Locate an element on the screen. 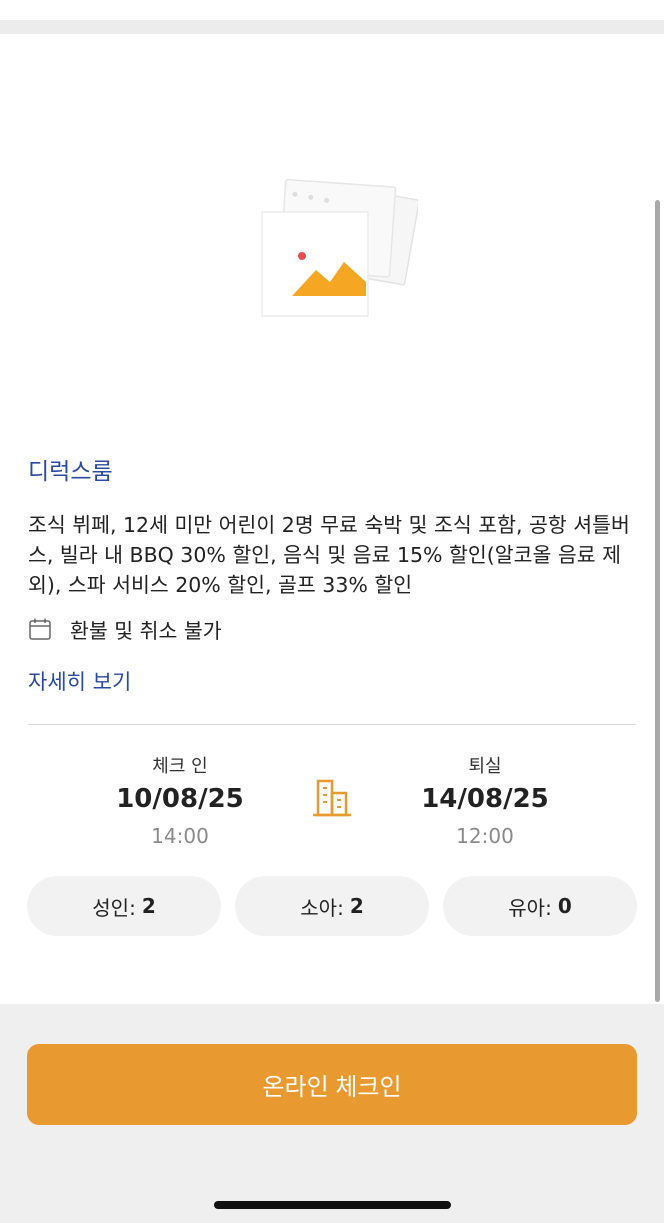  infant-count: 0 is located at coordinates (564, 906).